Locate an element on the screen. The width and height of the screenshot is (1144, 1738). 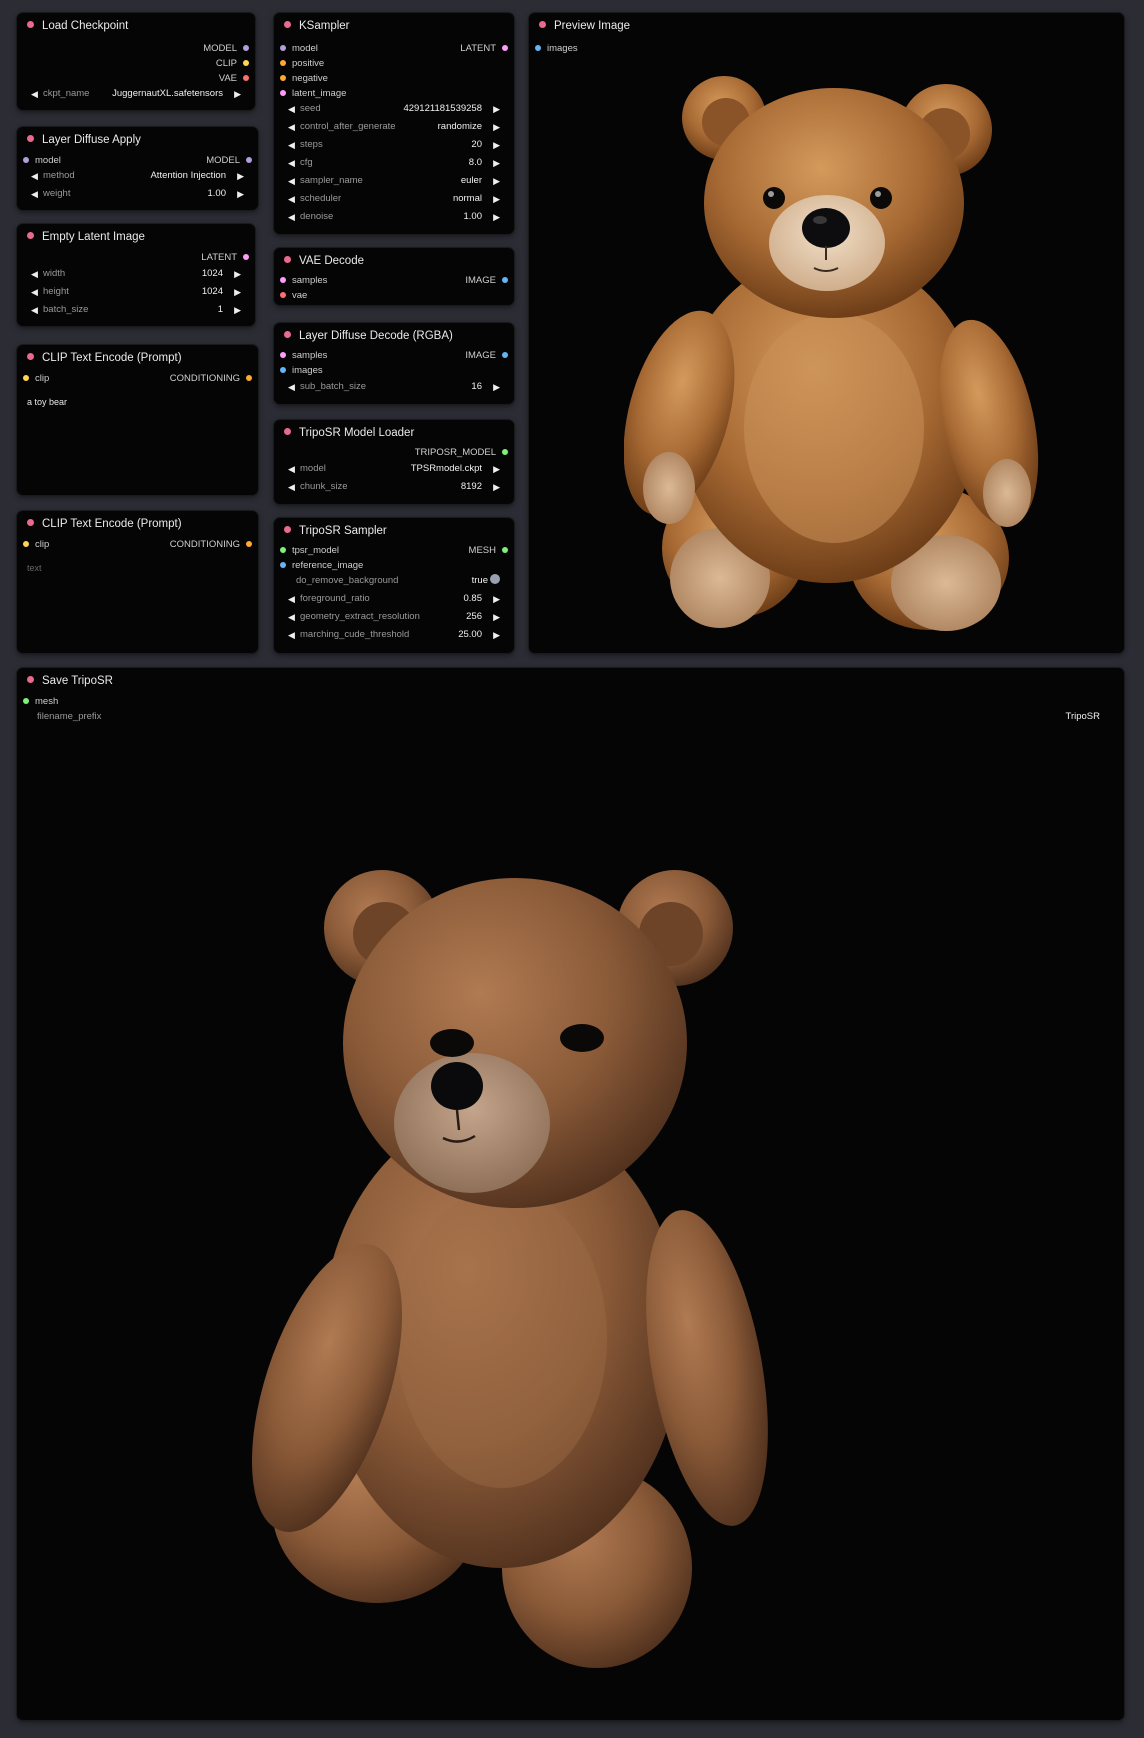
weight-number: ◀ weight 1.00 ▶ is located at coordinates (137, 194).